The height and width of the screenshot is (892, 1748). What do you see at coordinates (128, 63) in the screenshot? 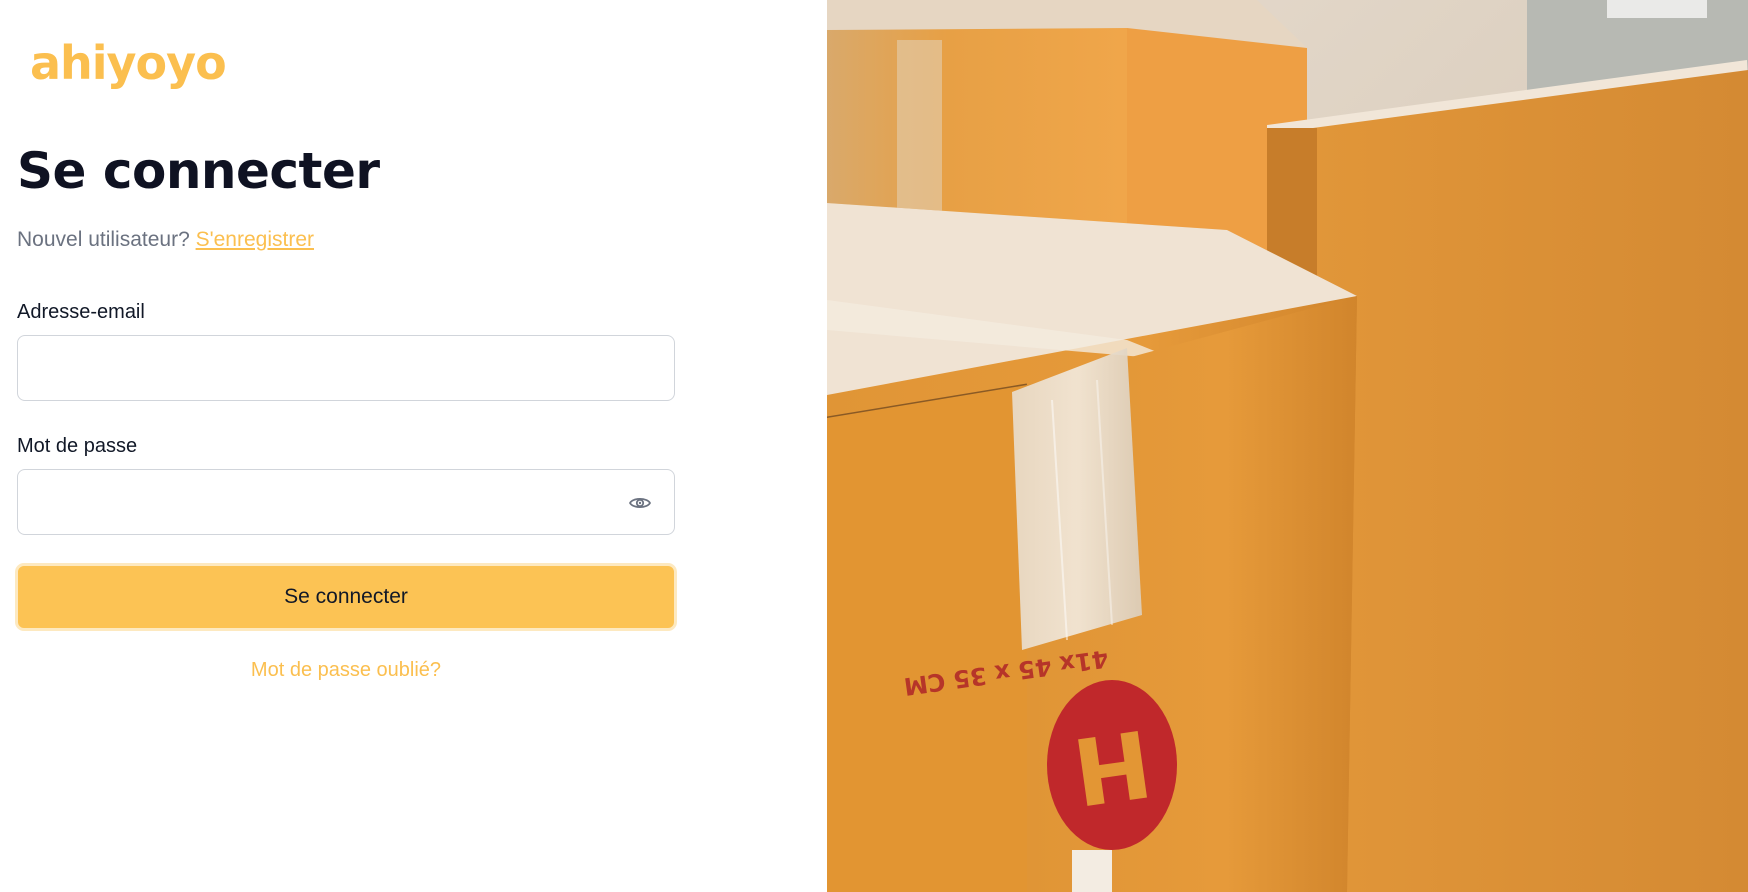
I see `brand-logo: ahiyoyo` at bounding box center [128, 63].